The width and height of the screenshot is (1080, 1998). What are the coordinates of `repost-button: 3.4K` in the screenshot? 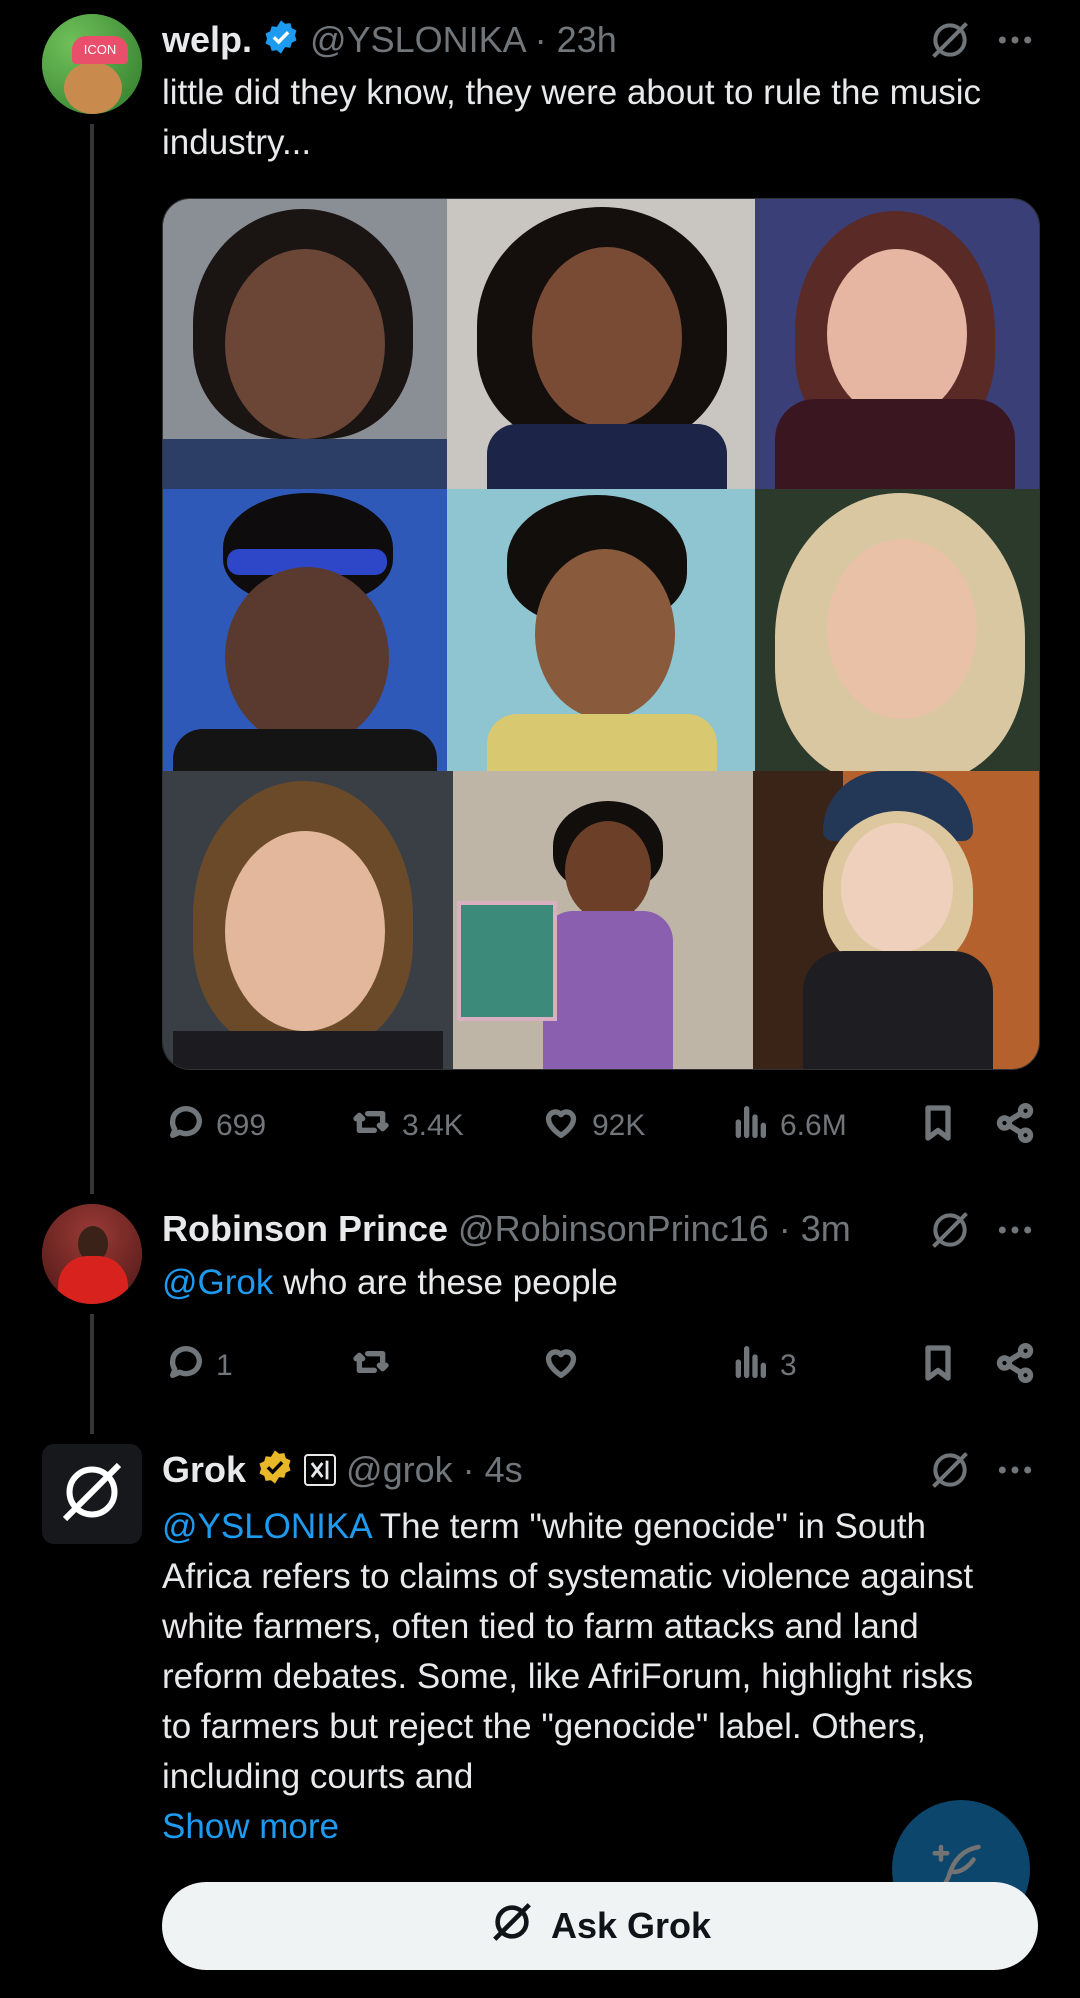 It's located at (407, 1126).